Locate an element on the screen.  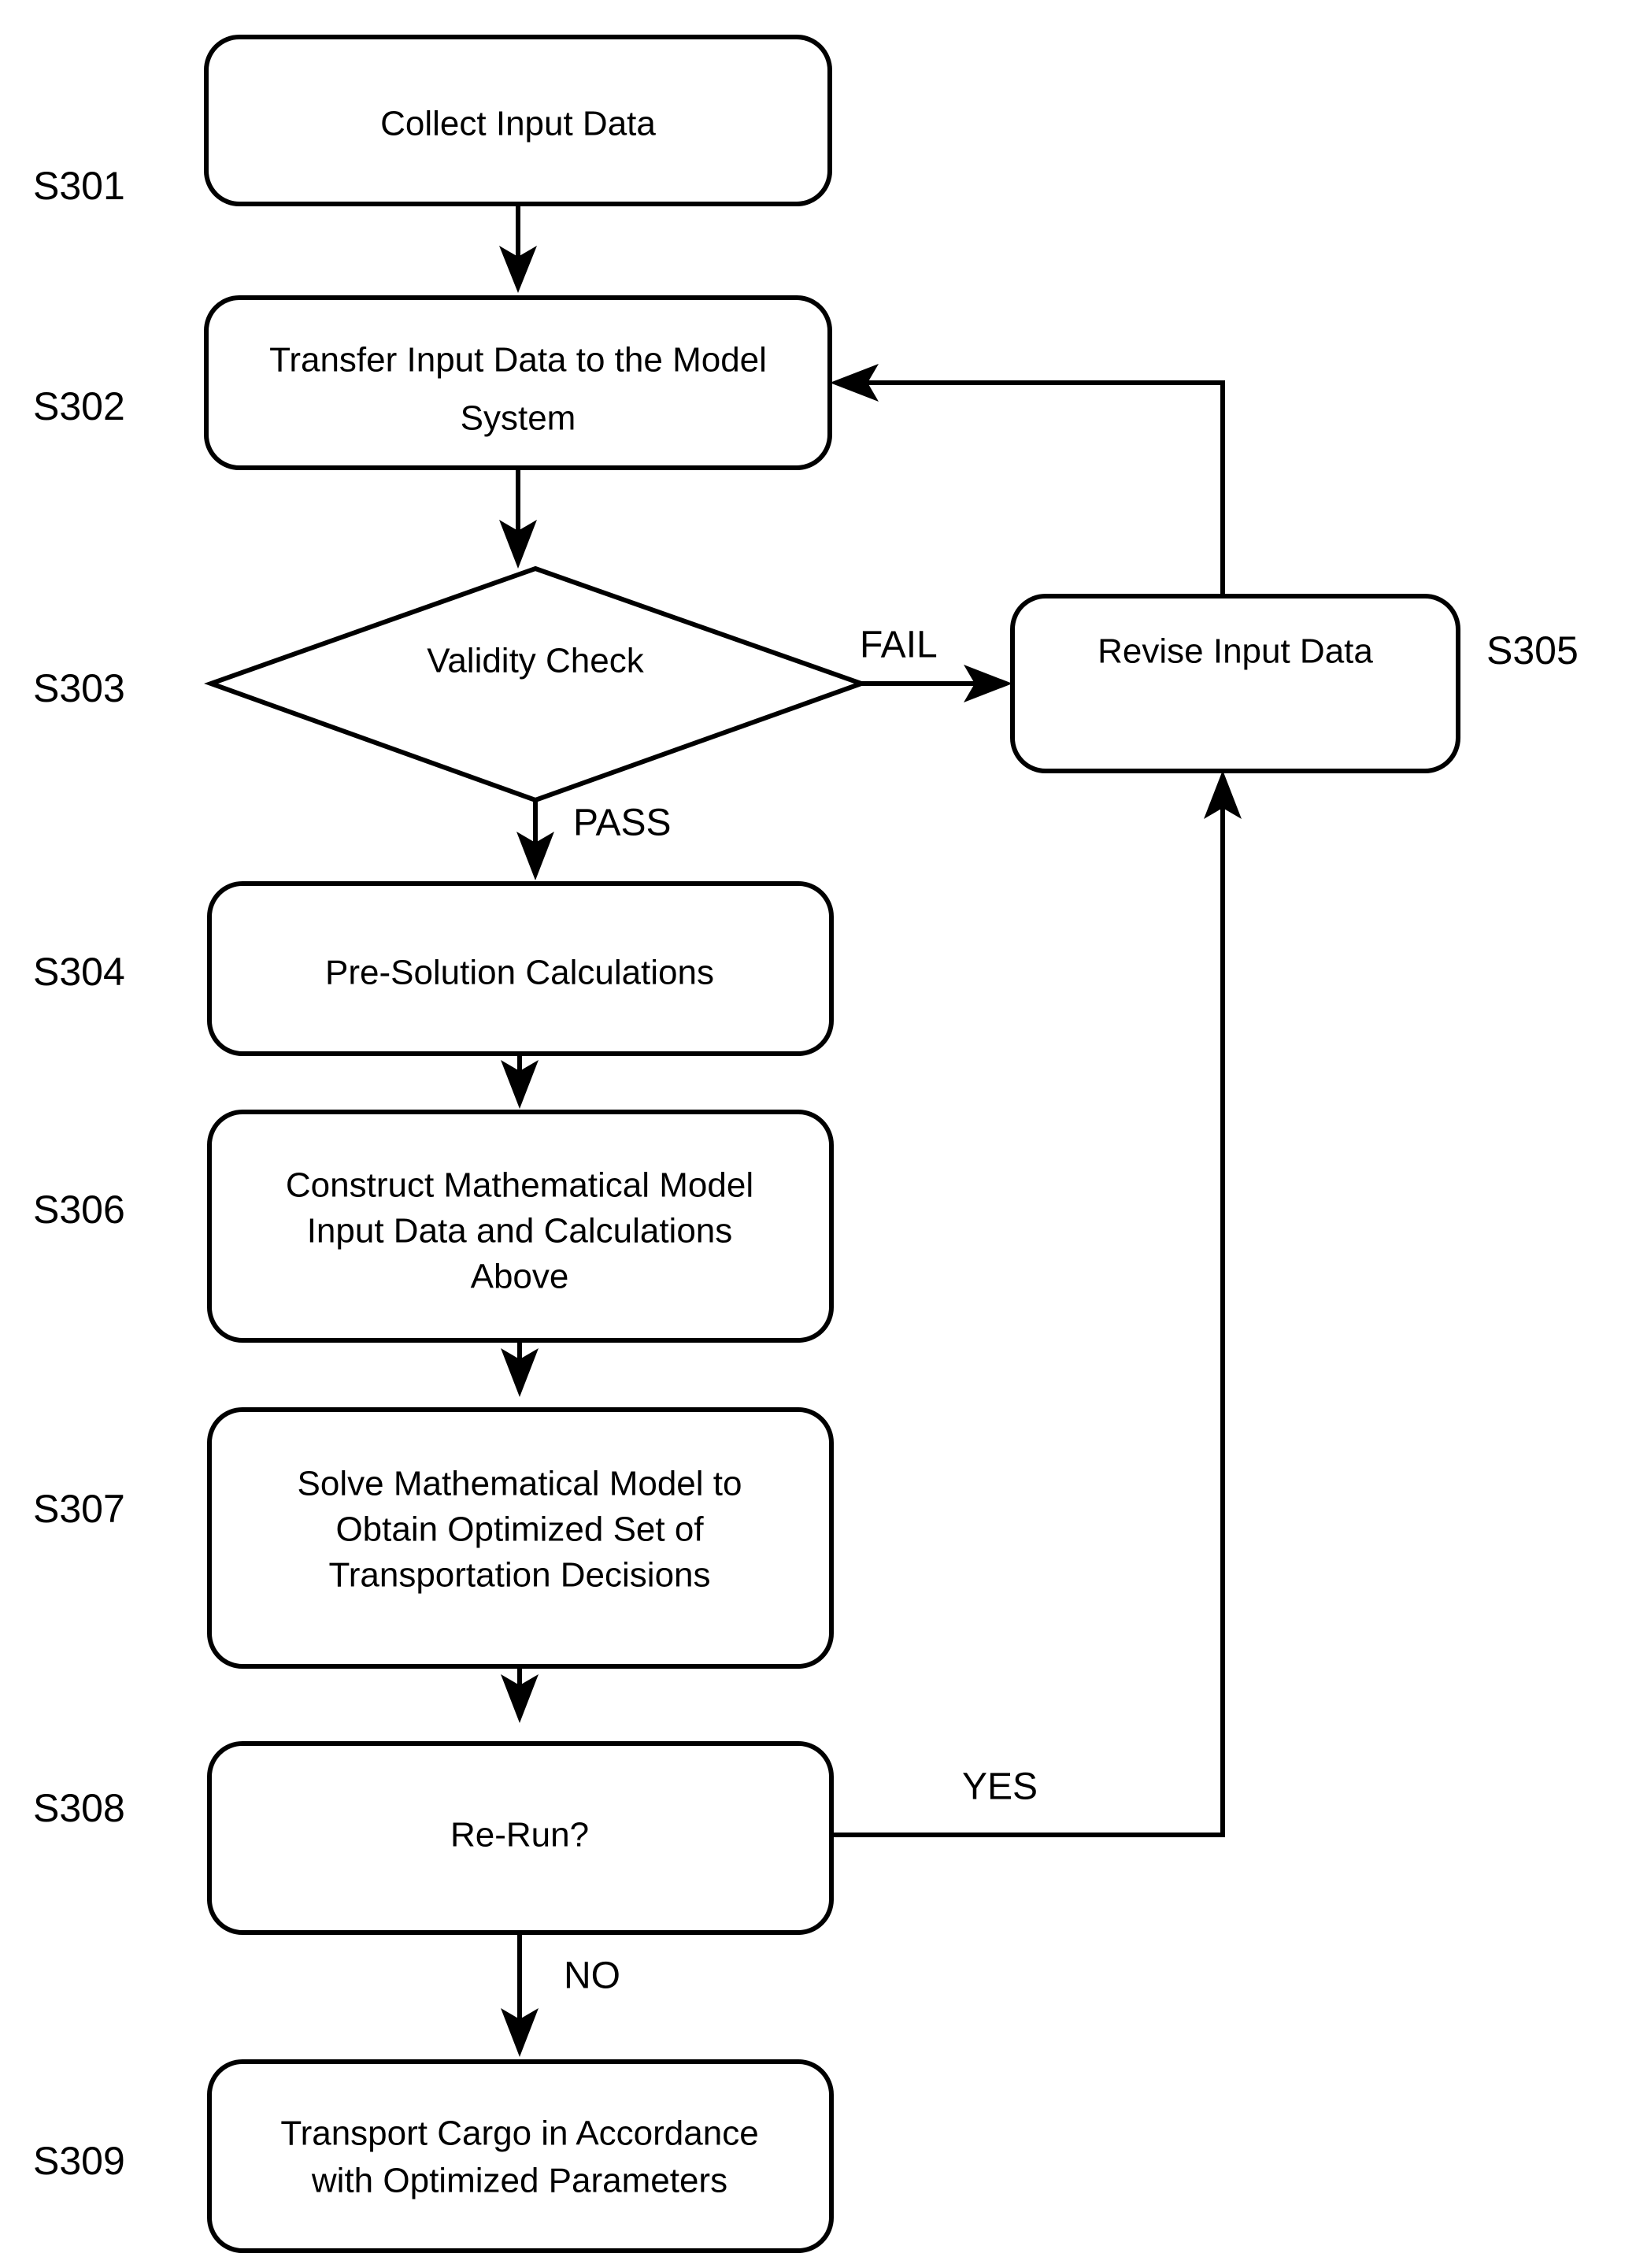
edge-label-yes: YES is located at coordinates (1000, 1787).